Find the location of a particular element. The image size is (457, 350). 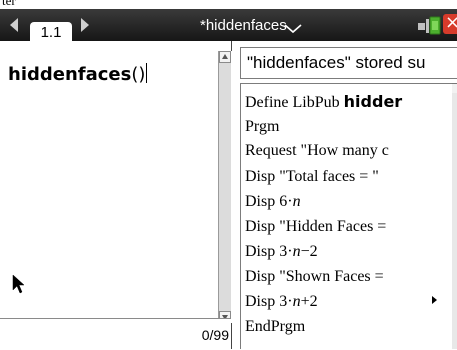

stored-status-output: "hiddenfaces" stored su is located at coordinates (348, 63).